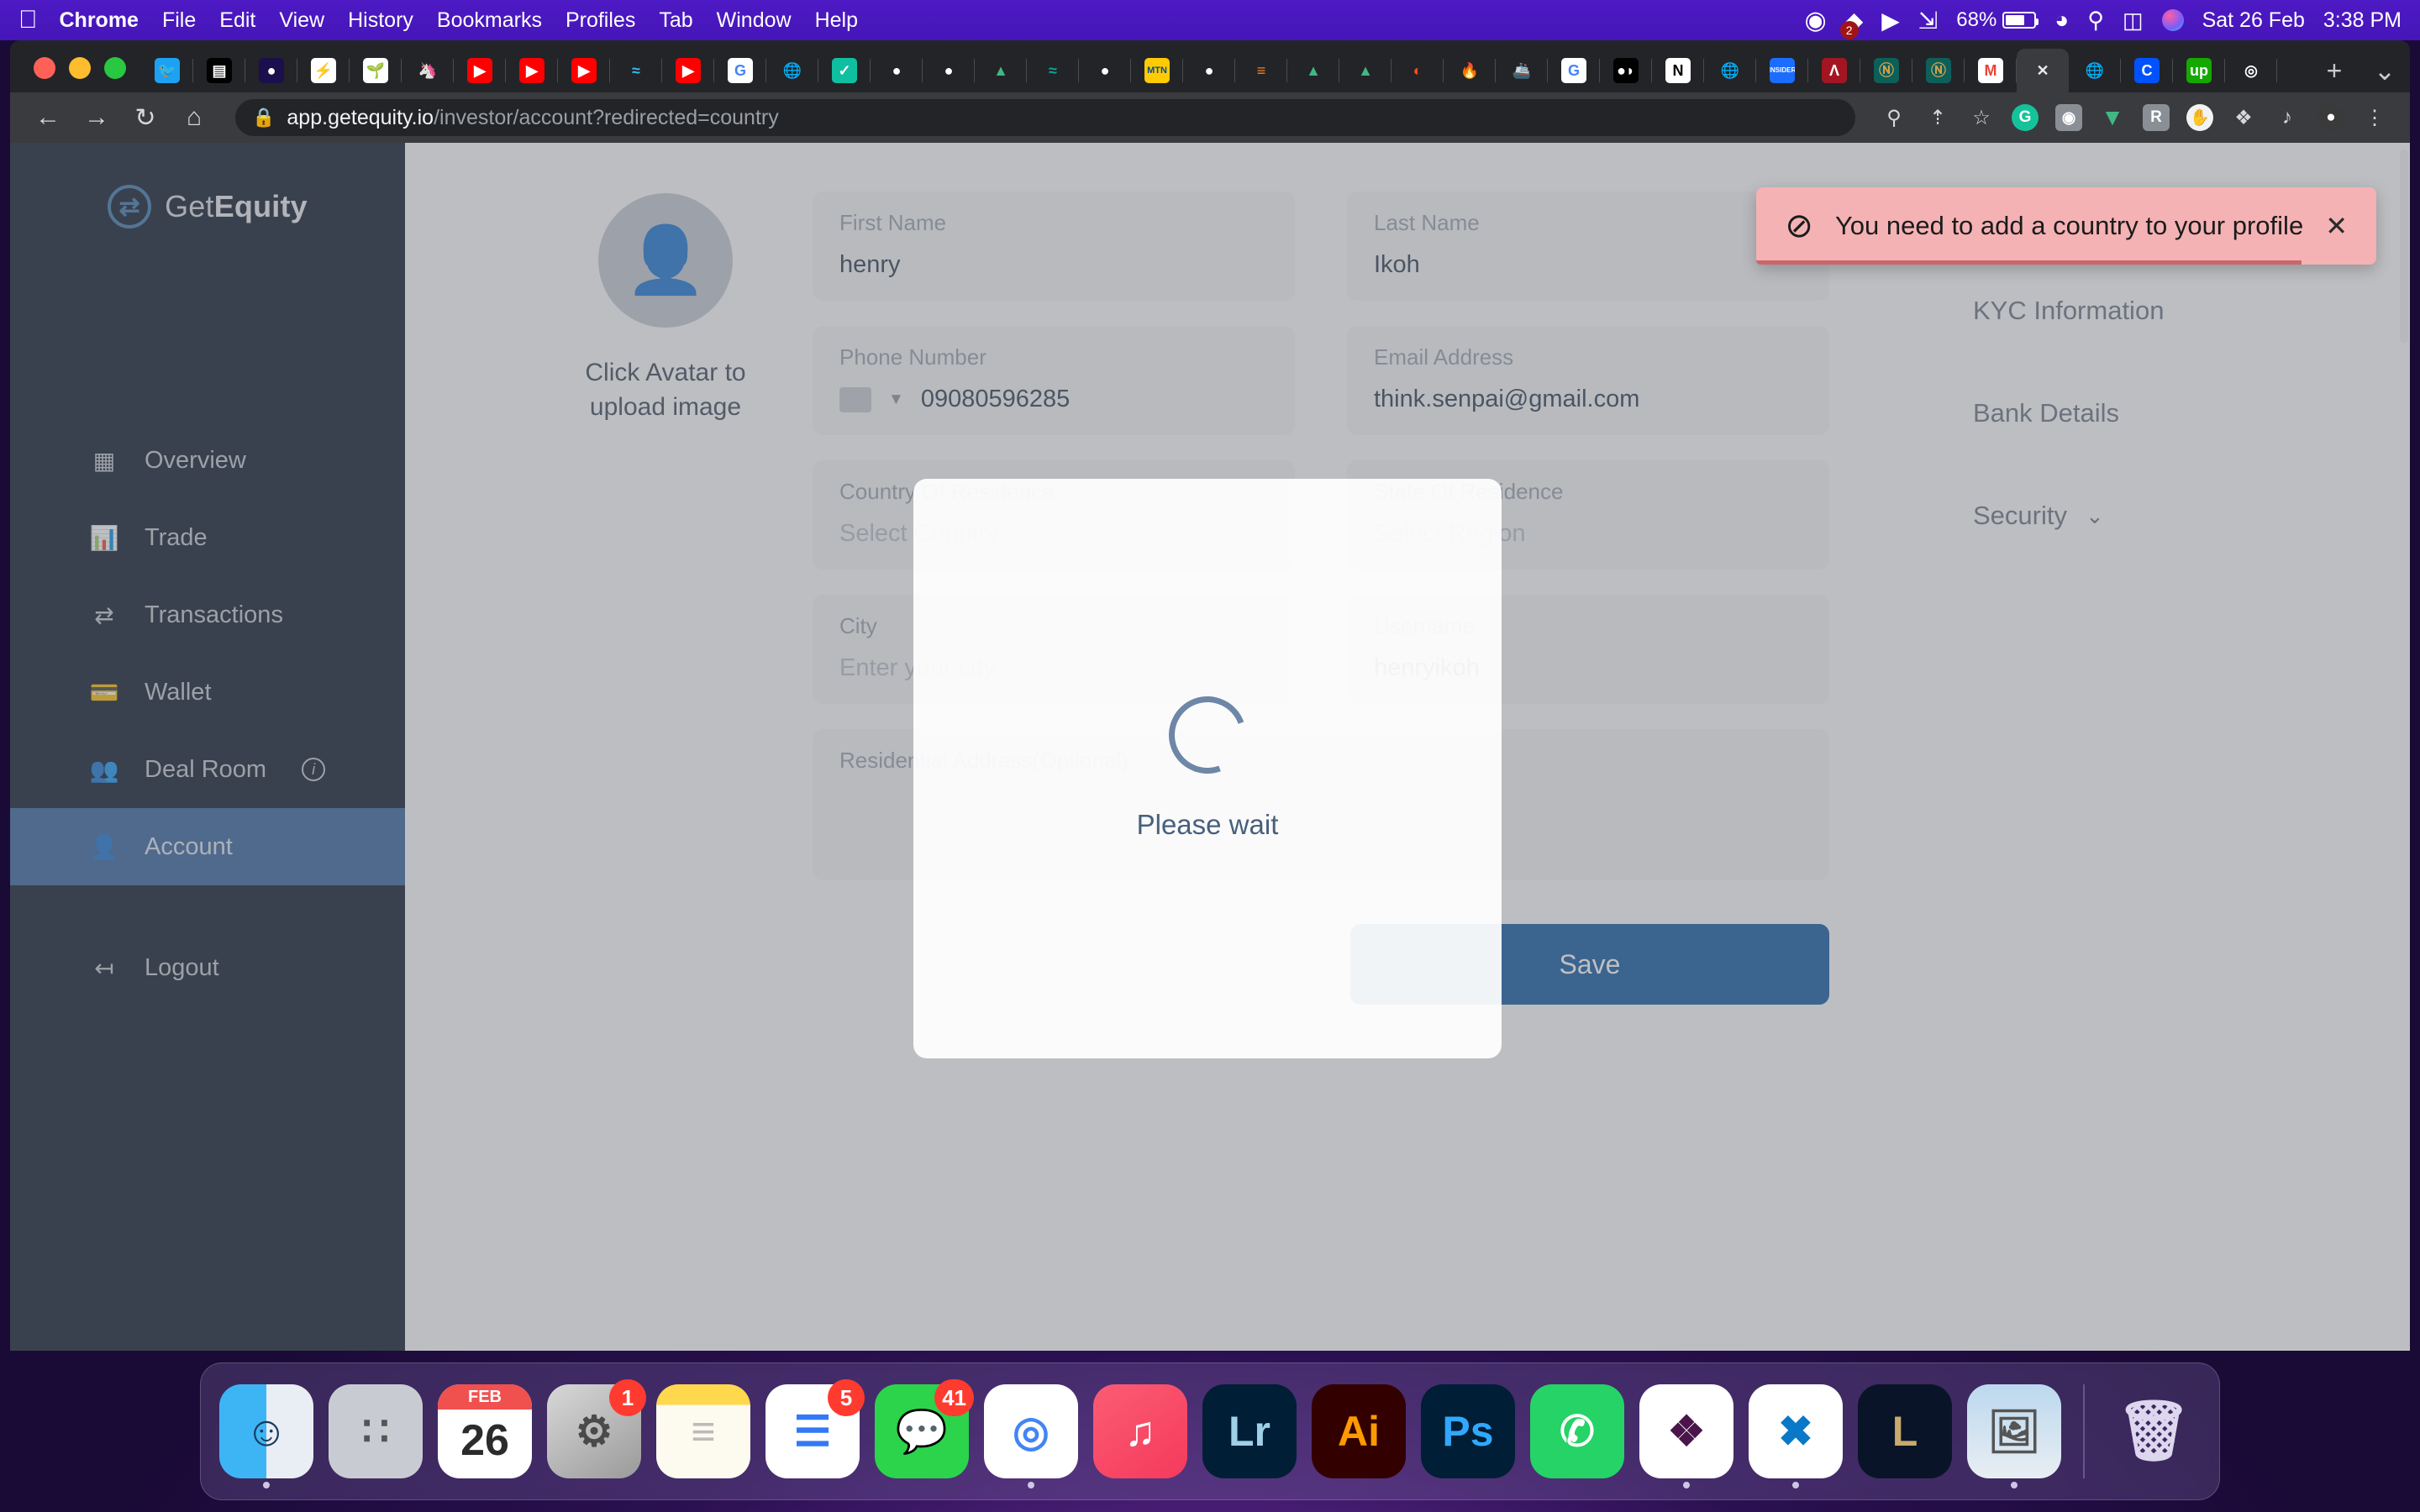  What do you see at coordinates (949, 70) in the screenshot?
I see `browser-tab-github-2: ●` at bounding box center [949, 70].